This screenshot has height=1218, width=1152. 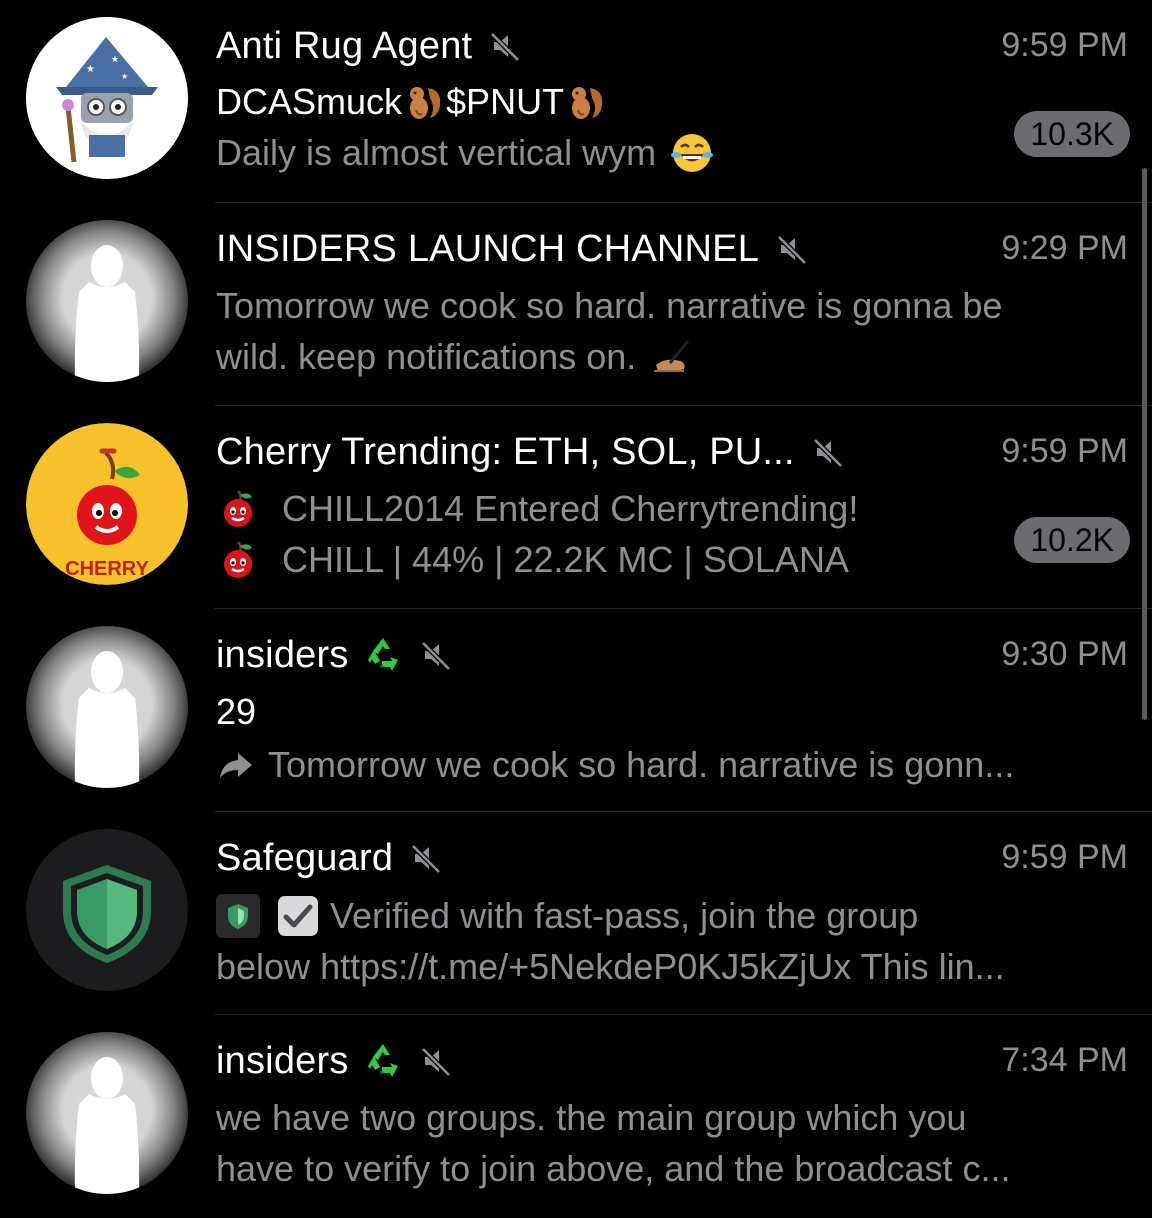 I want to click on preview-line: Verified with fast-pass, join the group, so click(x=567, y=916).